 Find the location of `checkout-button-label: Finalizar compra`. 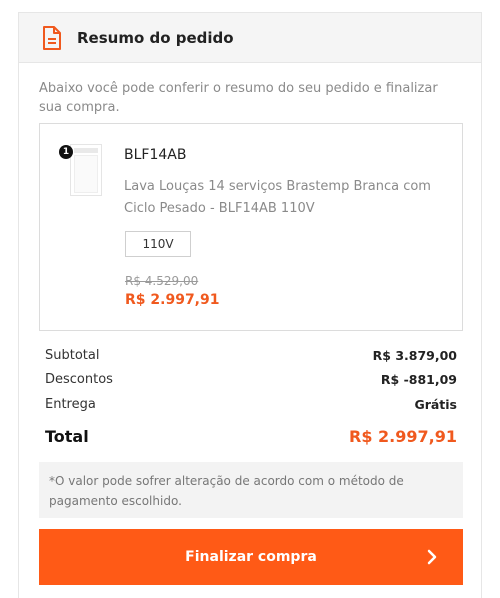

checkout-button-label: Finalizar compra is located at coordinates (251, 557).